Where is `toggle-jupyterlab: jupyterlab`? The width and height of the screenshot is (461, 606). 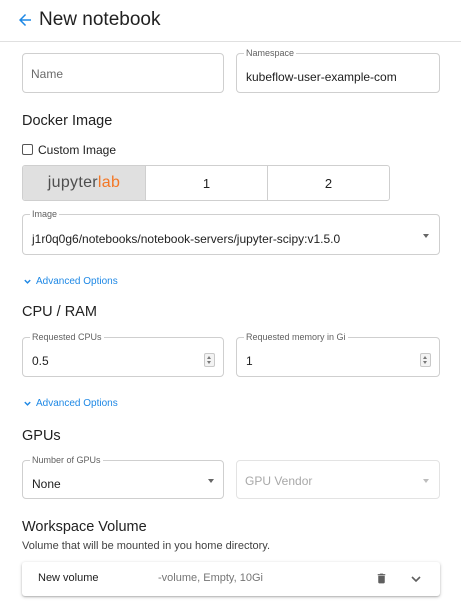 toggle-jupyterlab: jupyterlab is located at coordinates (84, 183).